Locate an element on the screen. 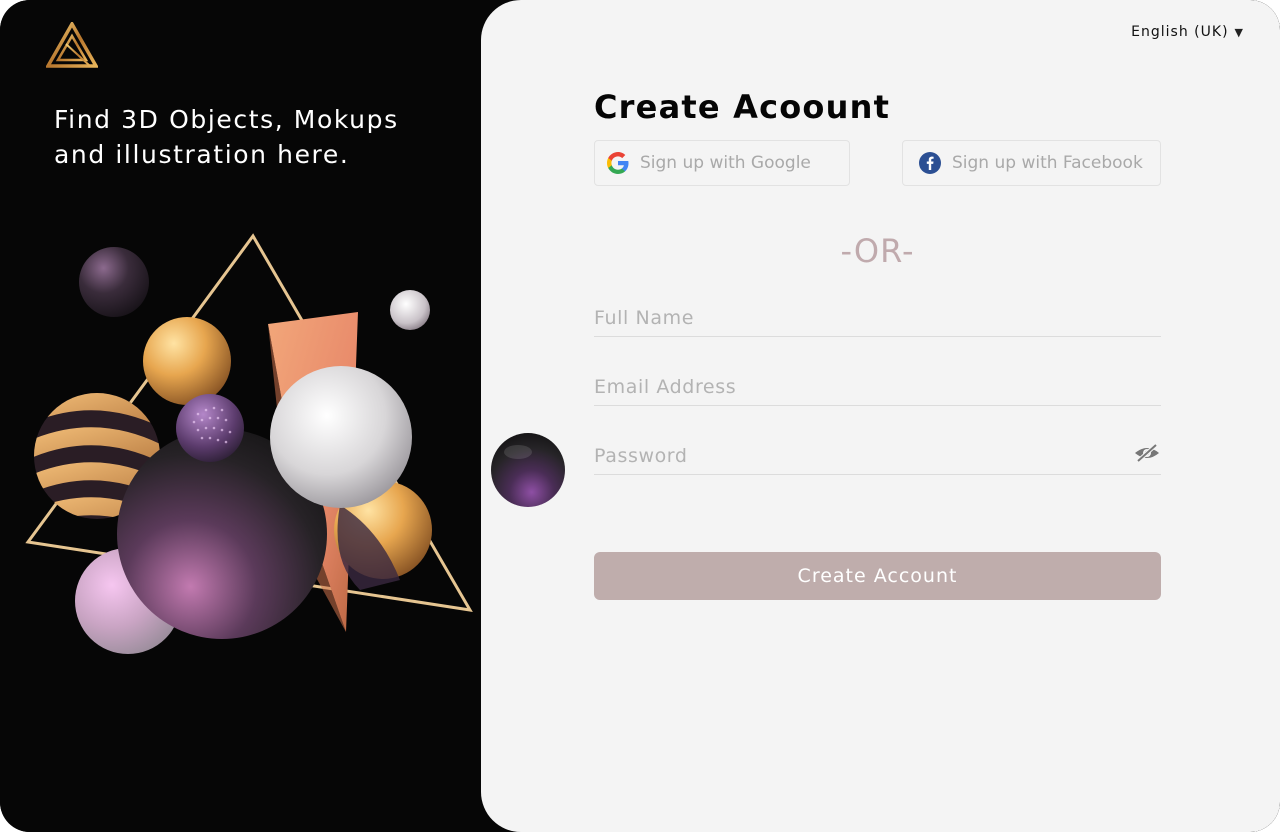  or-divider: -OR- is located at coordinates (877, 251).